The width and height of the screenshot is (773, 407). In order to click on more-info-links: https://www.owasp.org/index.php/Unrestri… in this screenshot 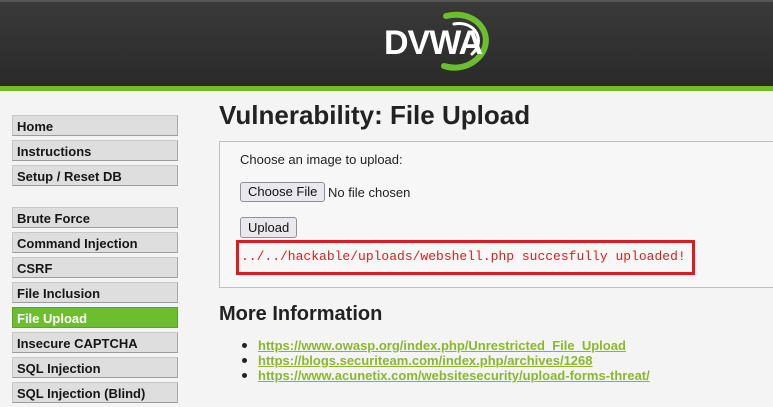, I will do `click(443, 360)`.